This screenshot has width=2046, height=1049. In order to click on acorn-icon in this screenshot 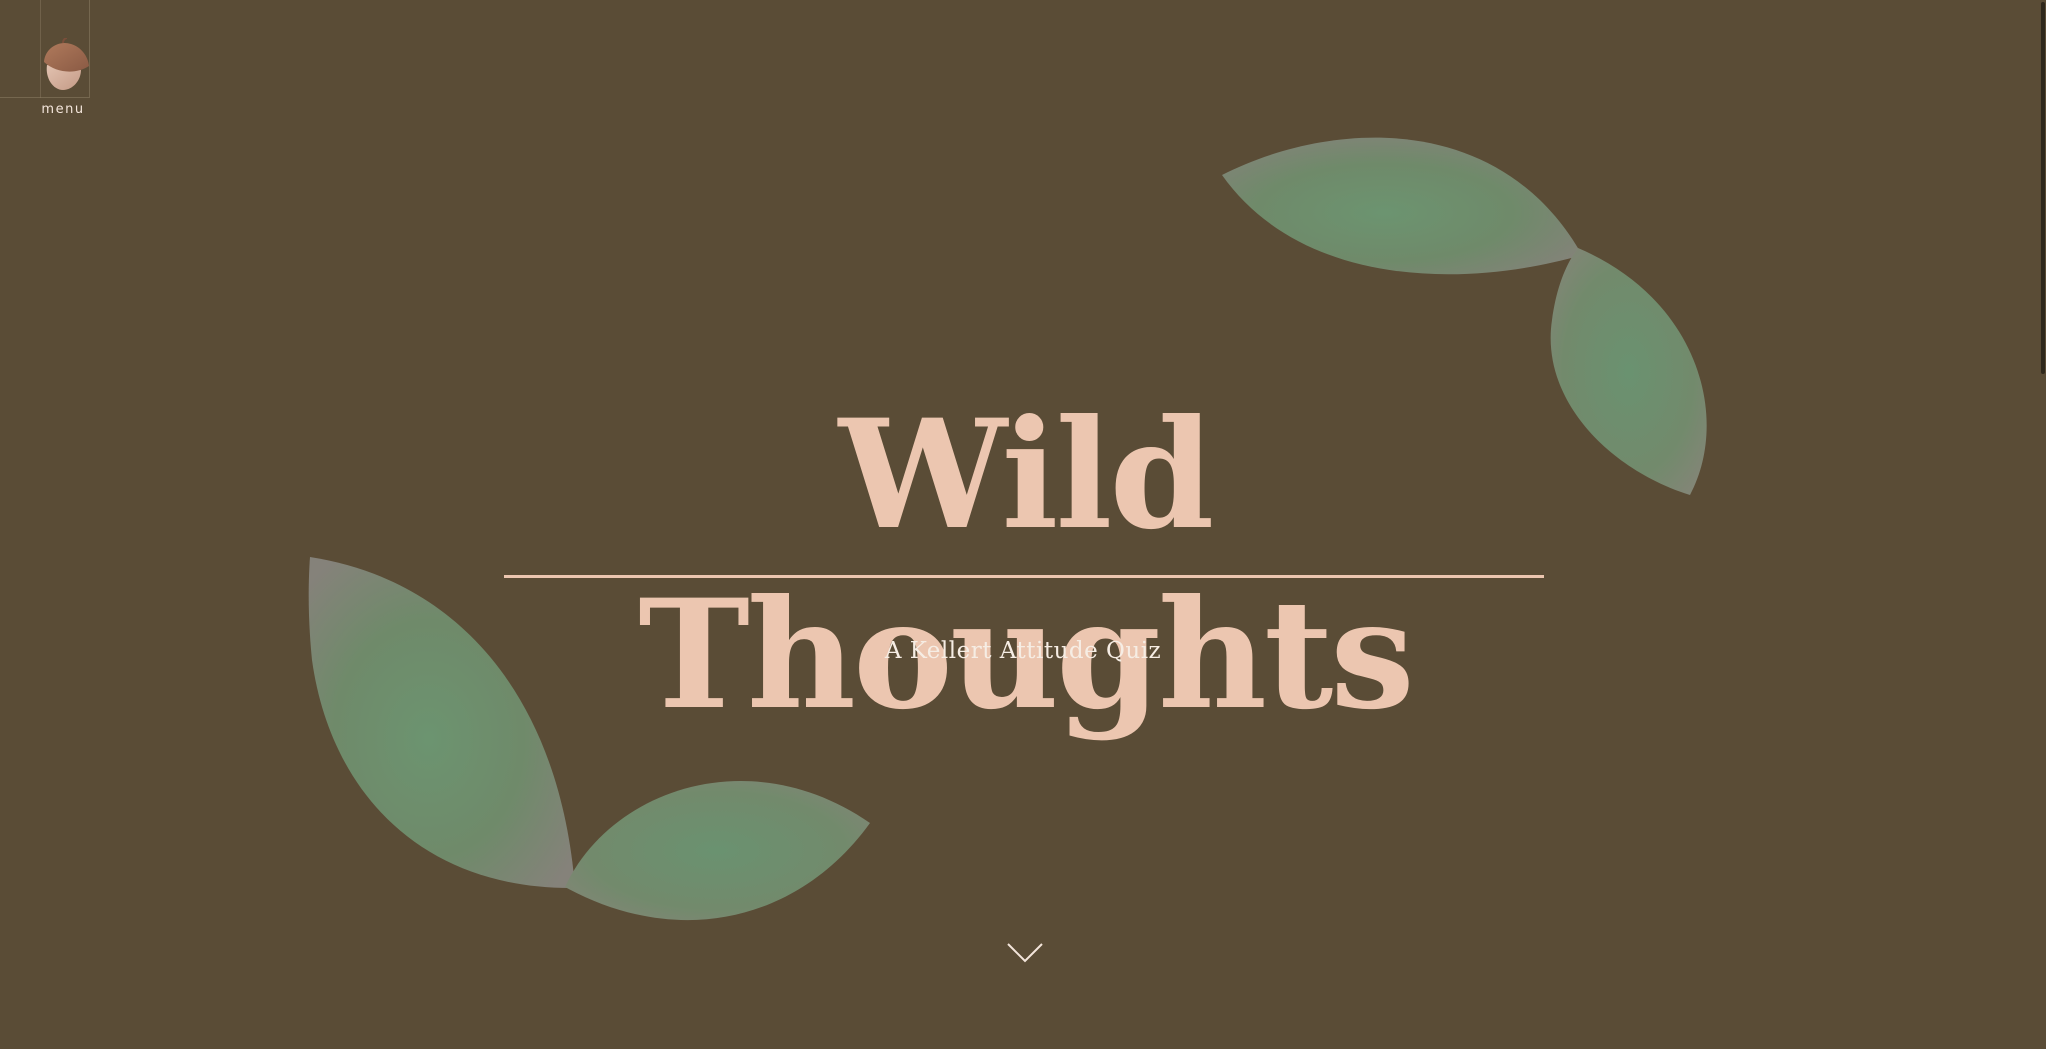, I will do `click(66, 64)`.